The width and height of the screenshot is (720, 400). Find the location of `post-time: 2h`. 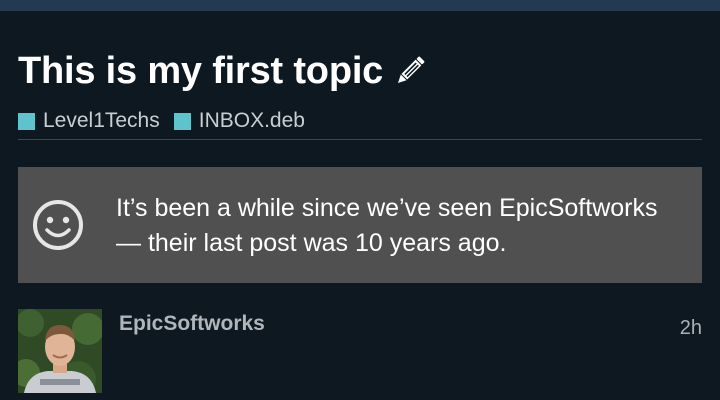

post-time: 2h is located at coordinates (691, 328).